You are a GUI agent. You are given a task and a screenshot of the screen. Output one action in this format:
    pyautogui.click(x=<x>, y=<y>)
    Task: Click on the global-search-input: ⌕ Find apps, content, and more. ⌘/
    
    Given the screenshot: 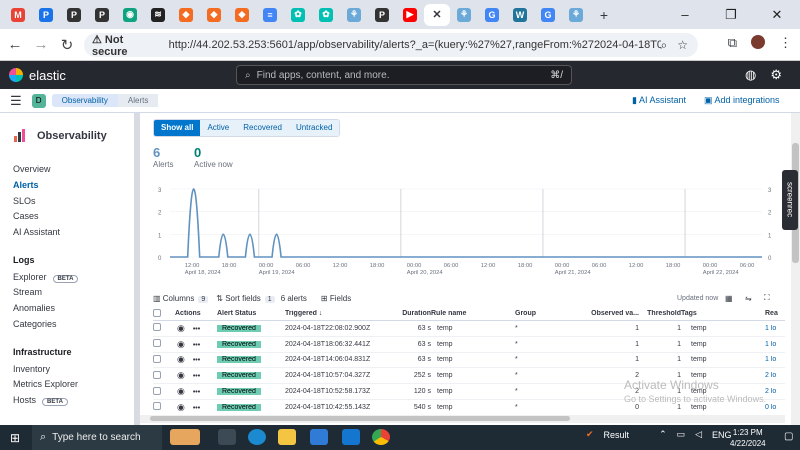 What is the action you would take?
    pyautogui.click(x=404, y=75)
    